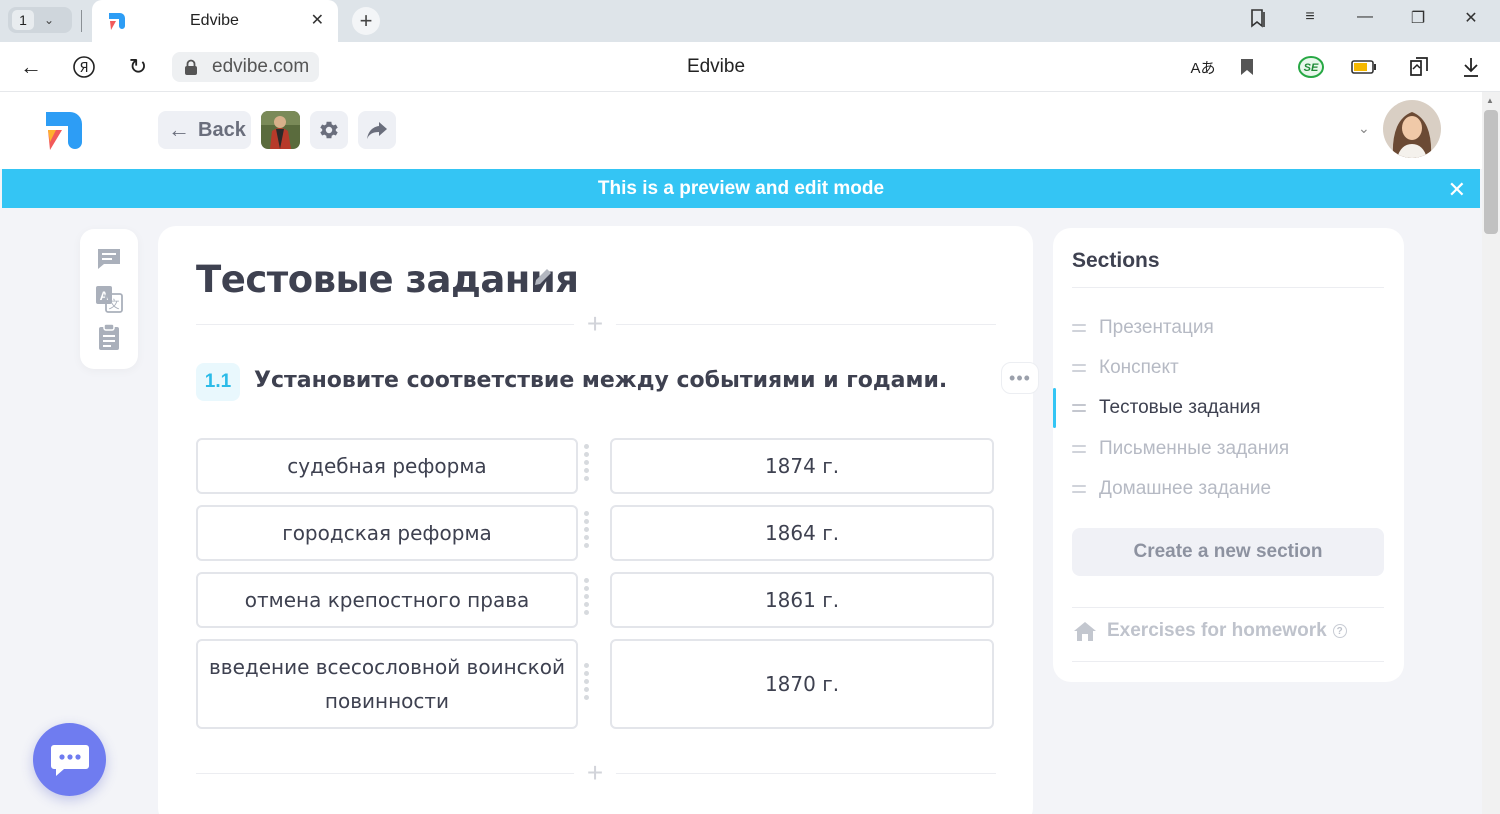 The width and height of the screenshot is (1500, 814). What do you see at coordinates (387, 279) in the screenshot?
I see `section-title: Тестовые задания` at bounding box center [387, 279].